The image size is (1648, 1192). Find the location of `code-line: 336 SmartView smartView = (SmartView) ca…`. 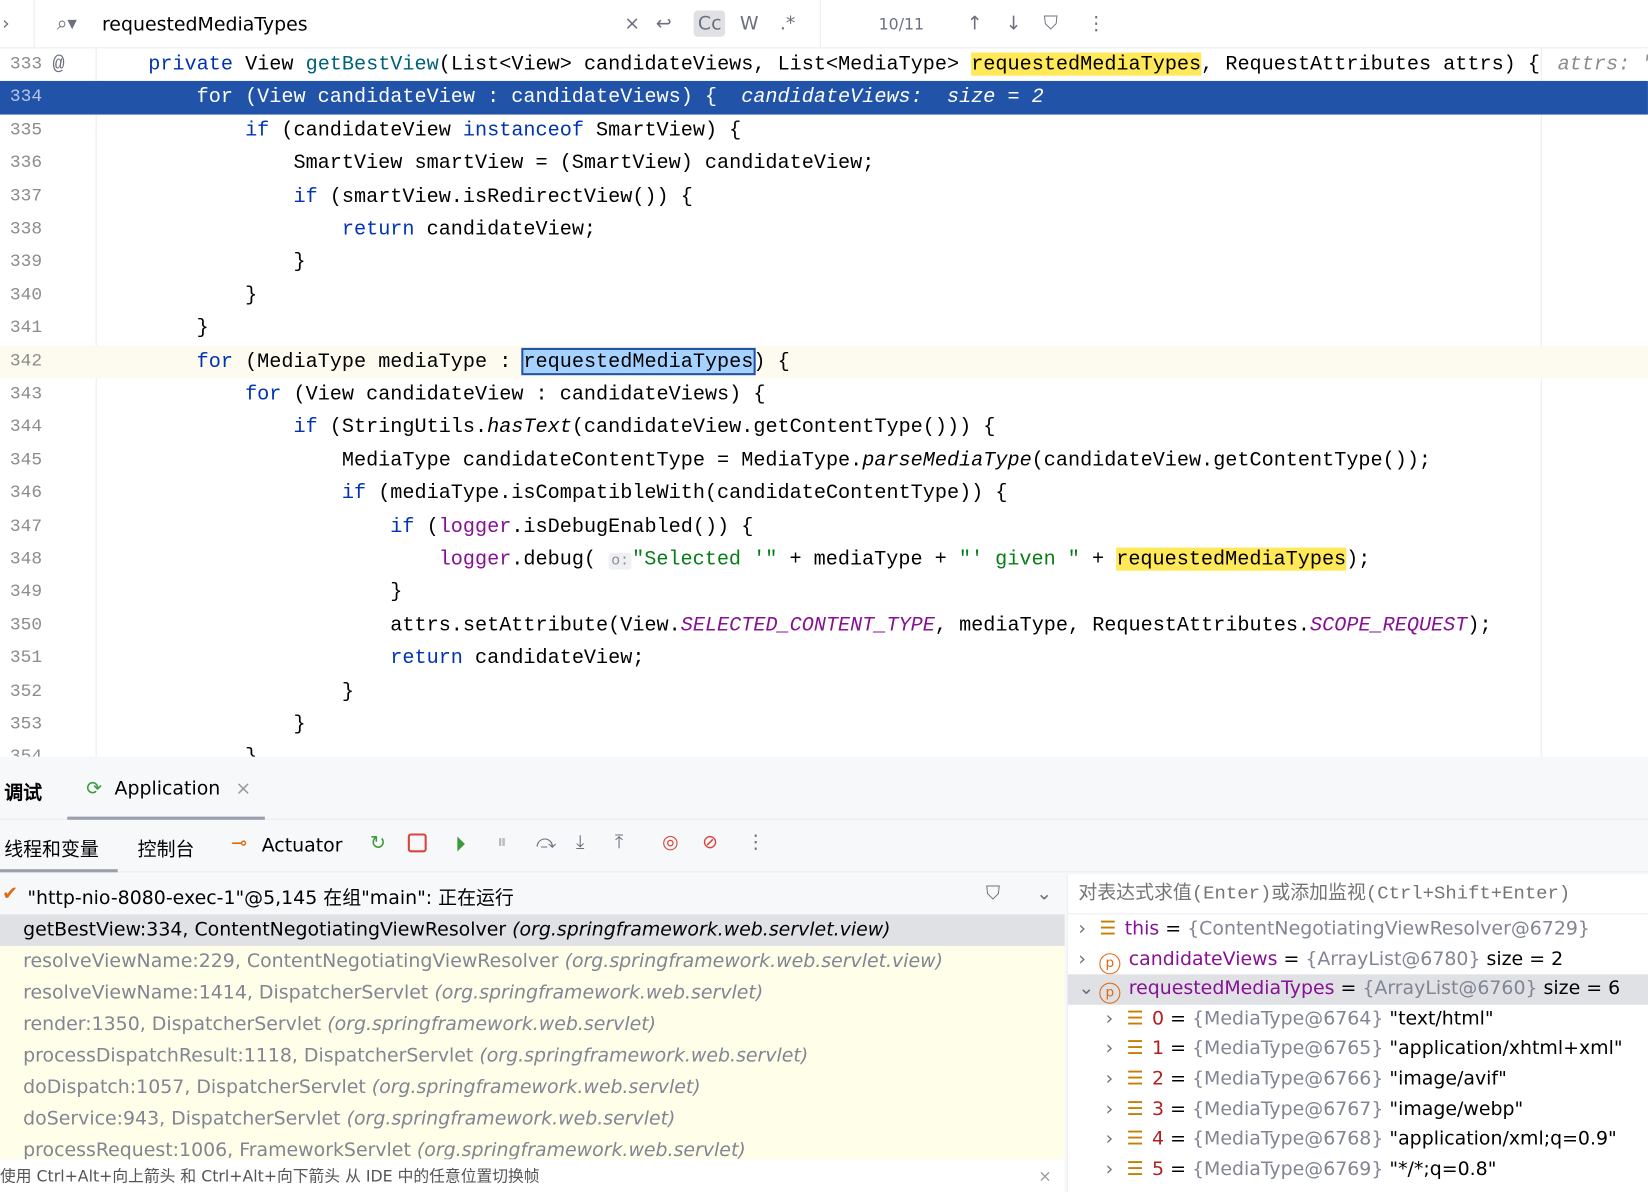

code-line: 336 SmartView smartView = (SmartView) ca… is located at coordinates (824, 163).